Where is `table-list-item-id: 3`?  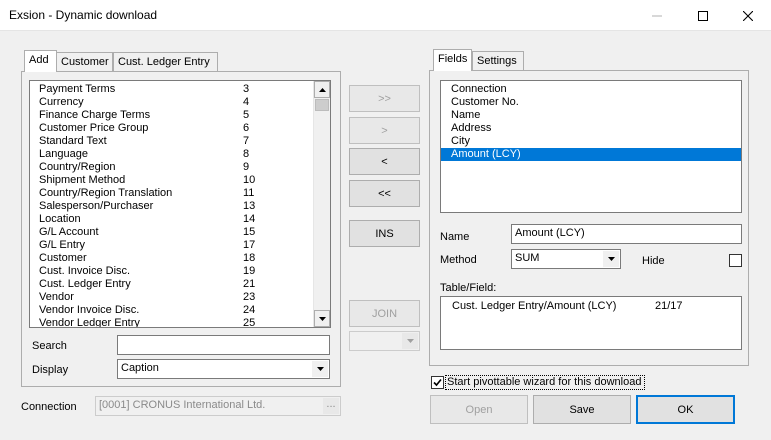
table-list-item-id: 3 is located at coordinates (246, 89).